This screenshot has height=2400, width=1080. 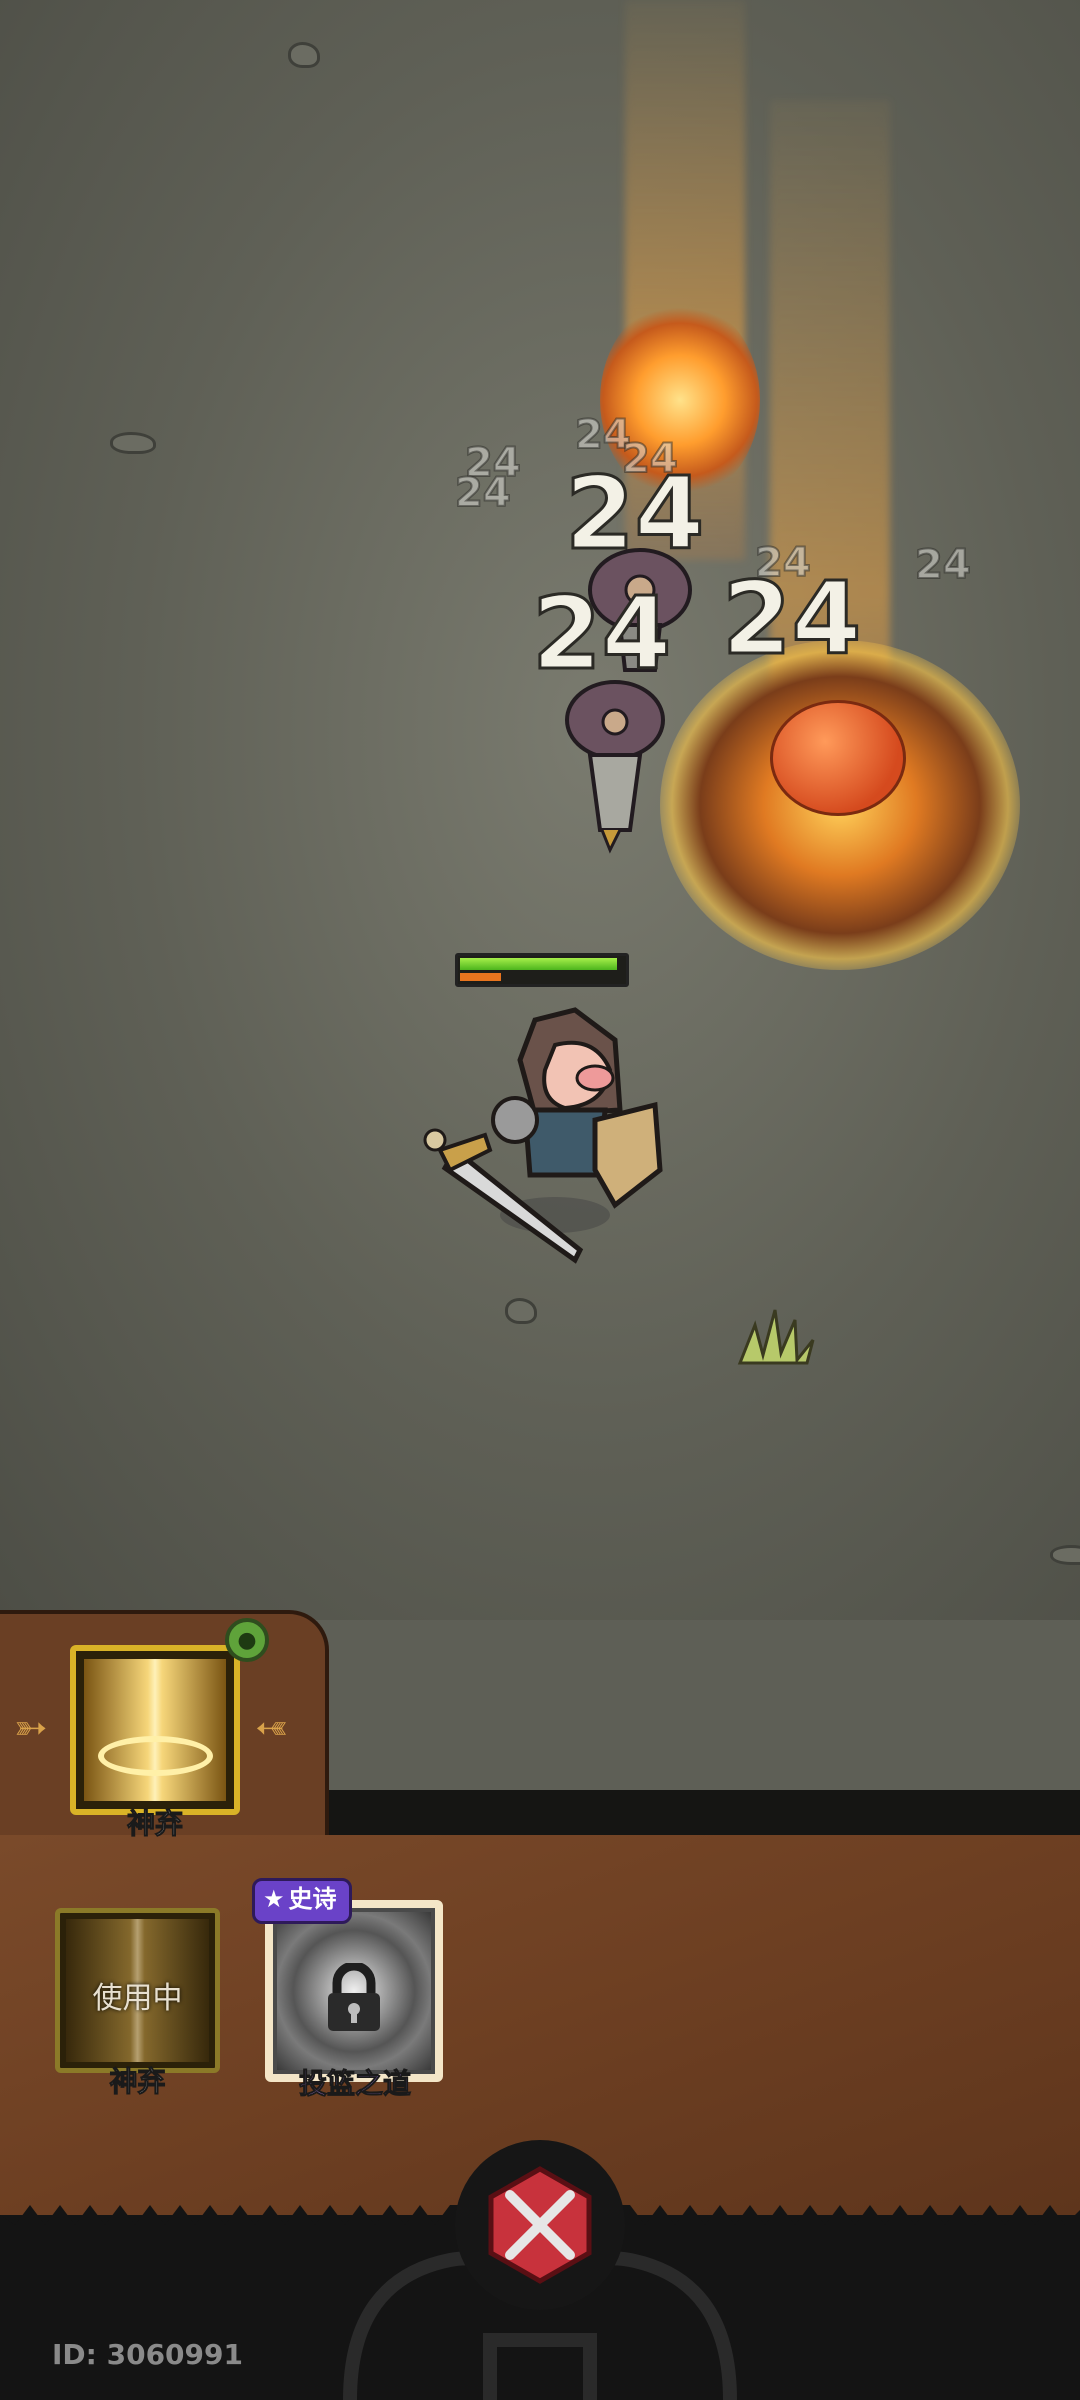 What do you see at coordinates (272, 1728) in the screenshot?
I see `right-ornament-icon: ➳` at bounding box center [272, 1728].